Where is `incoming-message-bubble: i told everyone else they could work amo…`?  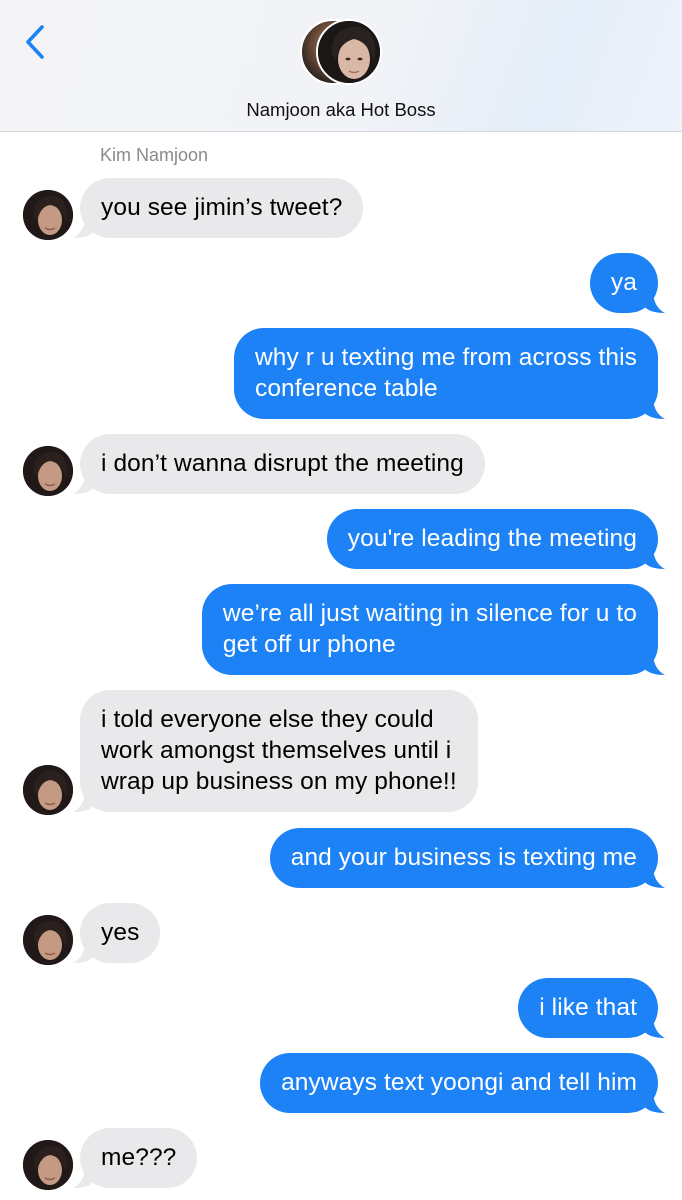
incoming-message-bubble: i told everyone else they could work amo… is located at coordinates (275, 751).